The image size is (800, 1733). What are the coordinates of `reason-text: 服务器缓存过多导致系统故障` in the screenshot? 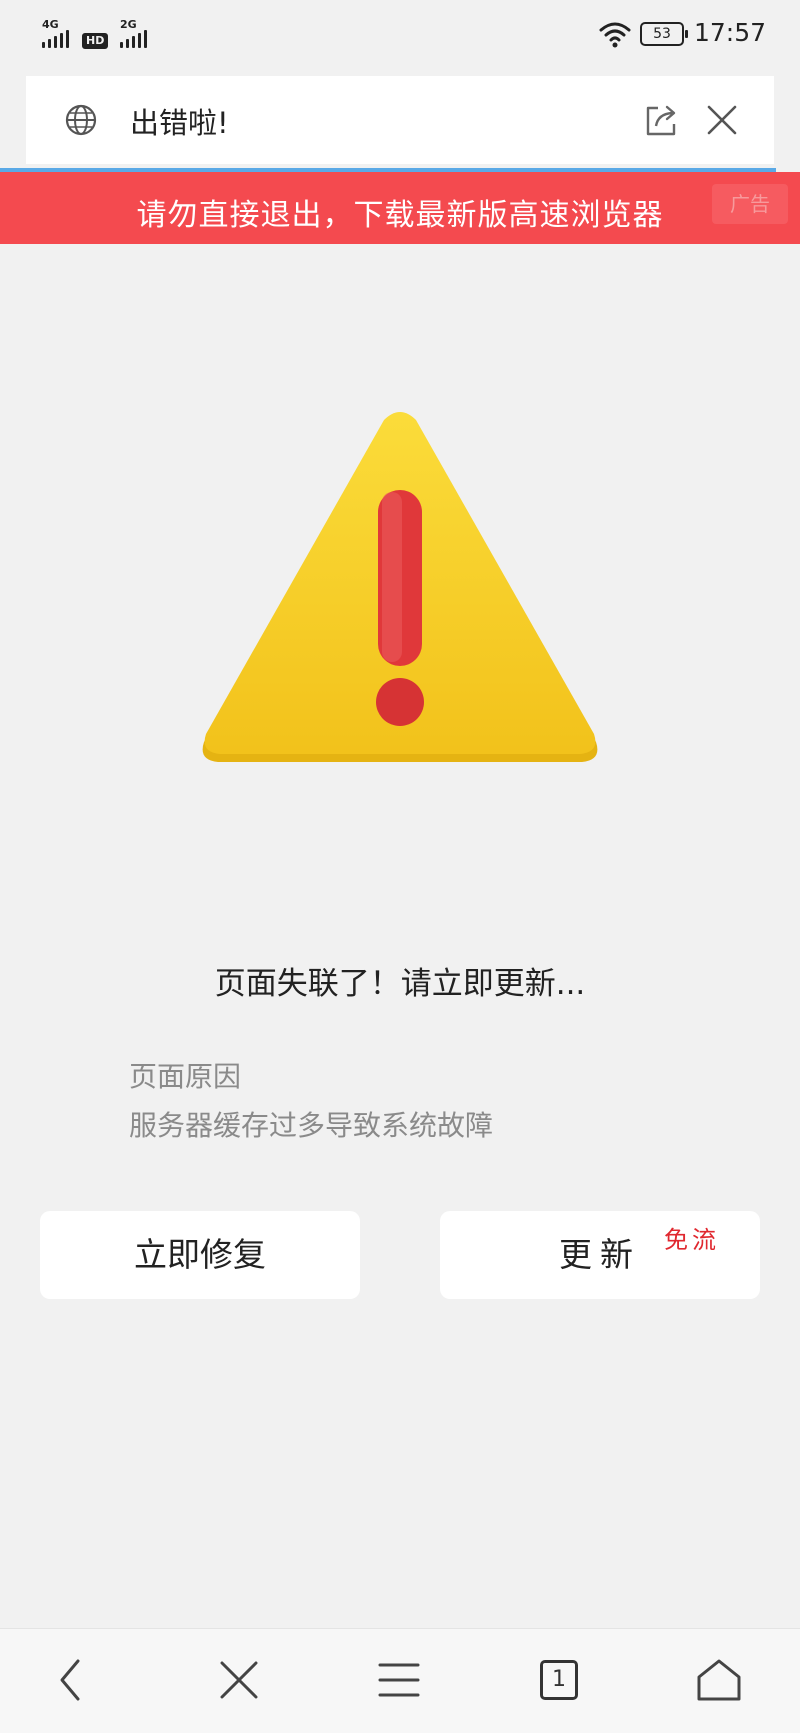 It's located at (311, 1125).